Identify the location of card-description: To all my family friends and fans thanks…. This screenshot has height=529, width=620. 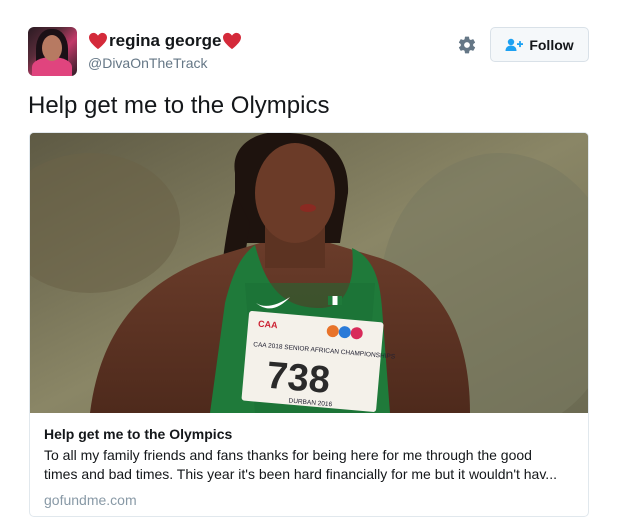
(300, 464).